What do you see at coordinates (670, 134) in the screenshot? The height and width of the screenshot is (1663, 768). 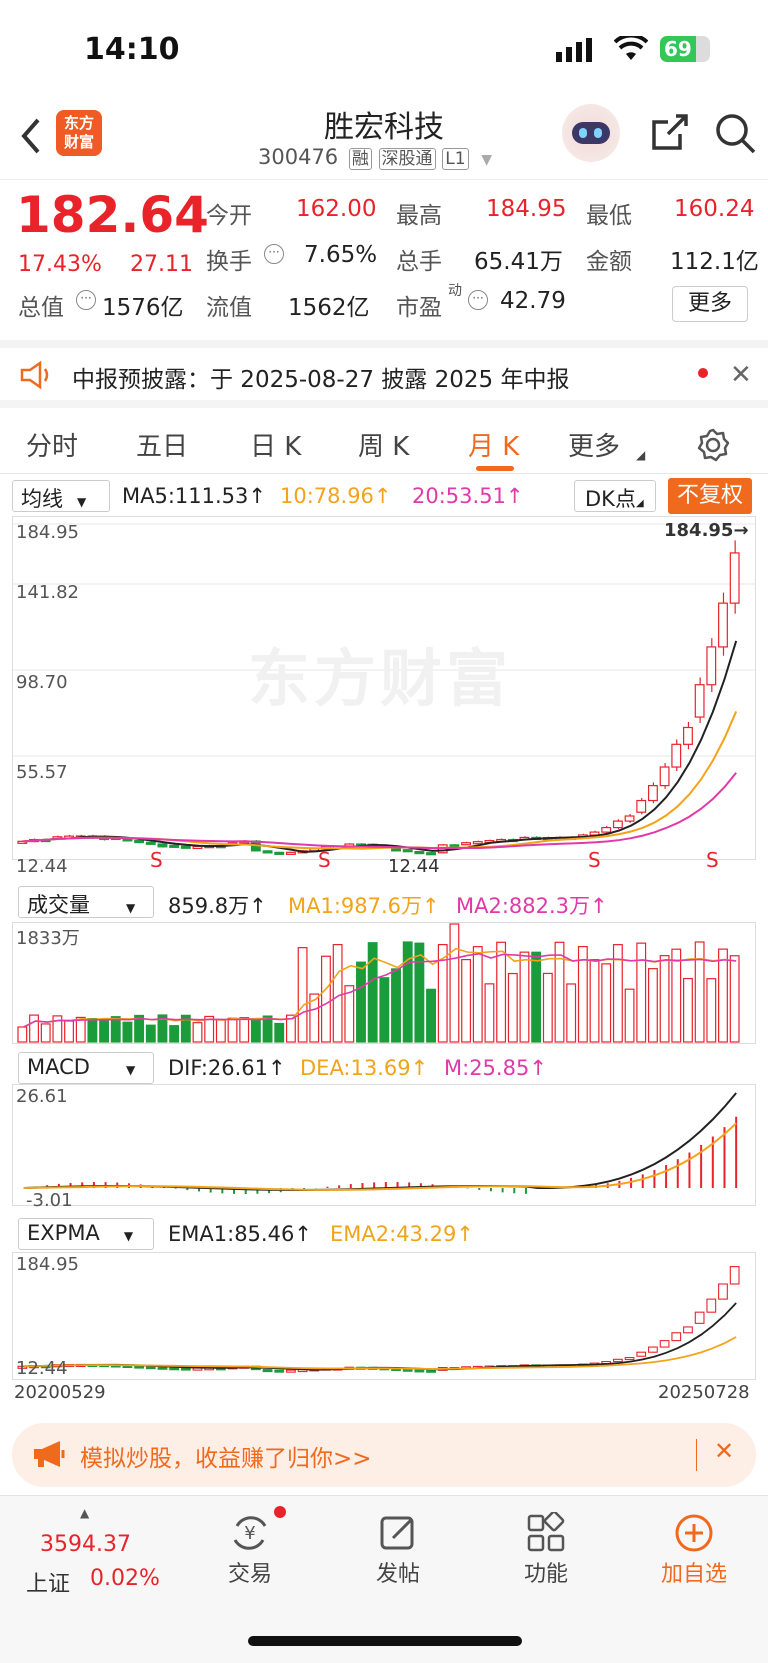 I see `share-icon` at bounding box center [670, 134].